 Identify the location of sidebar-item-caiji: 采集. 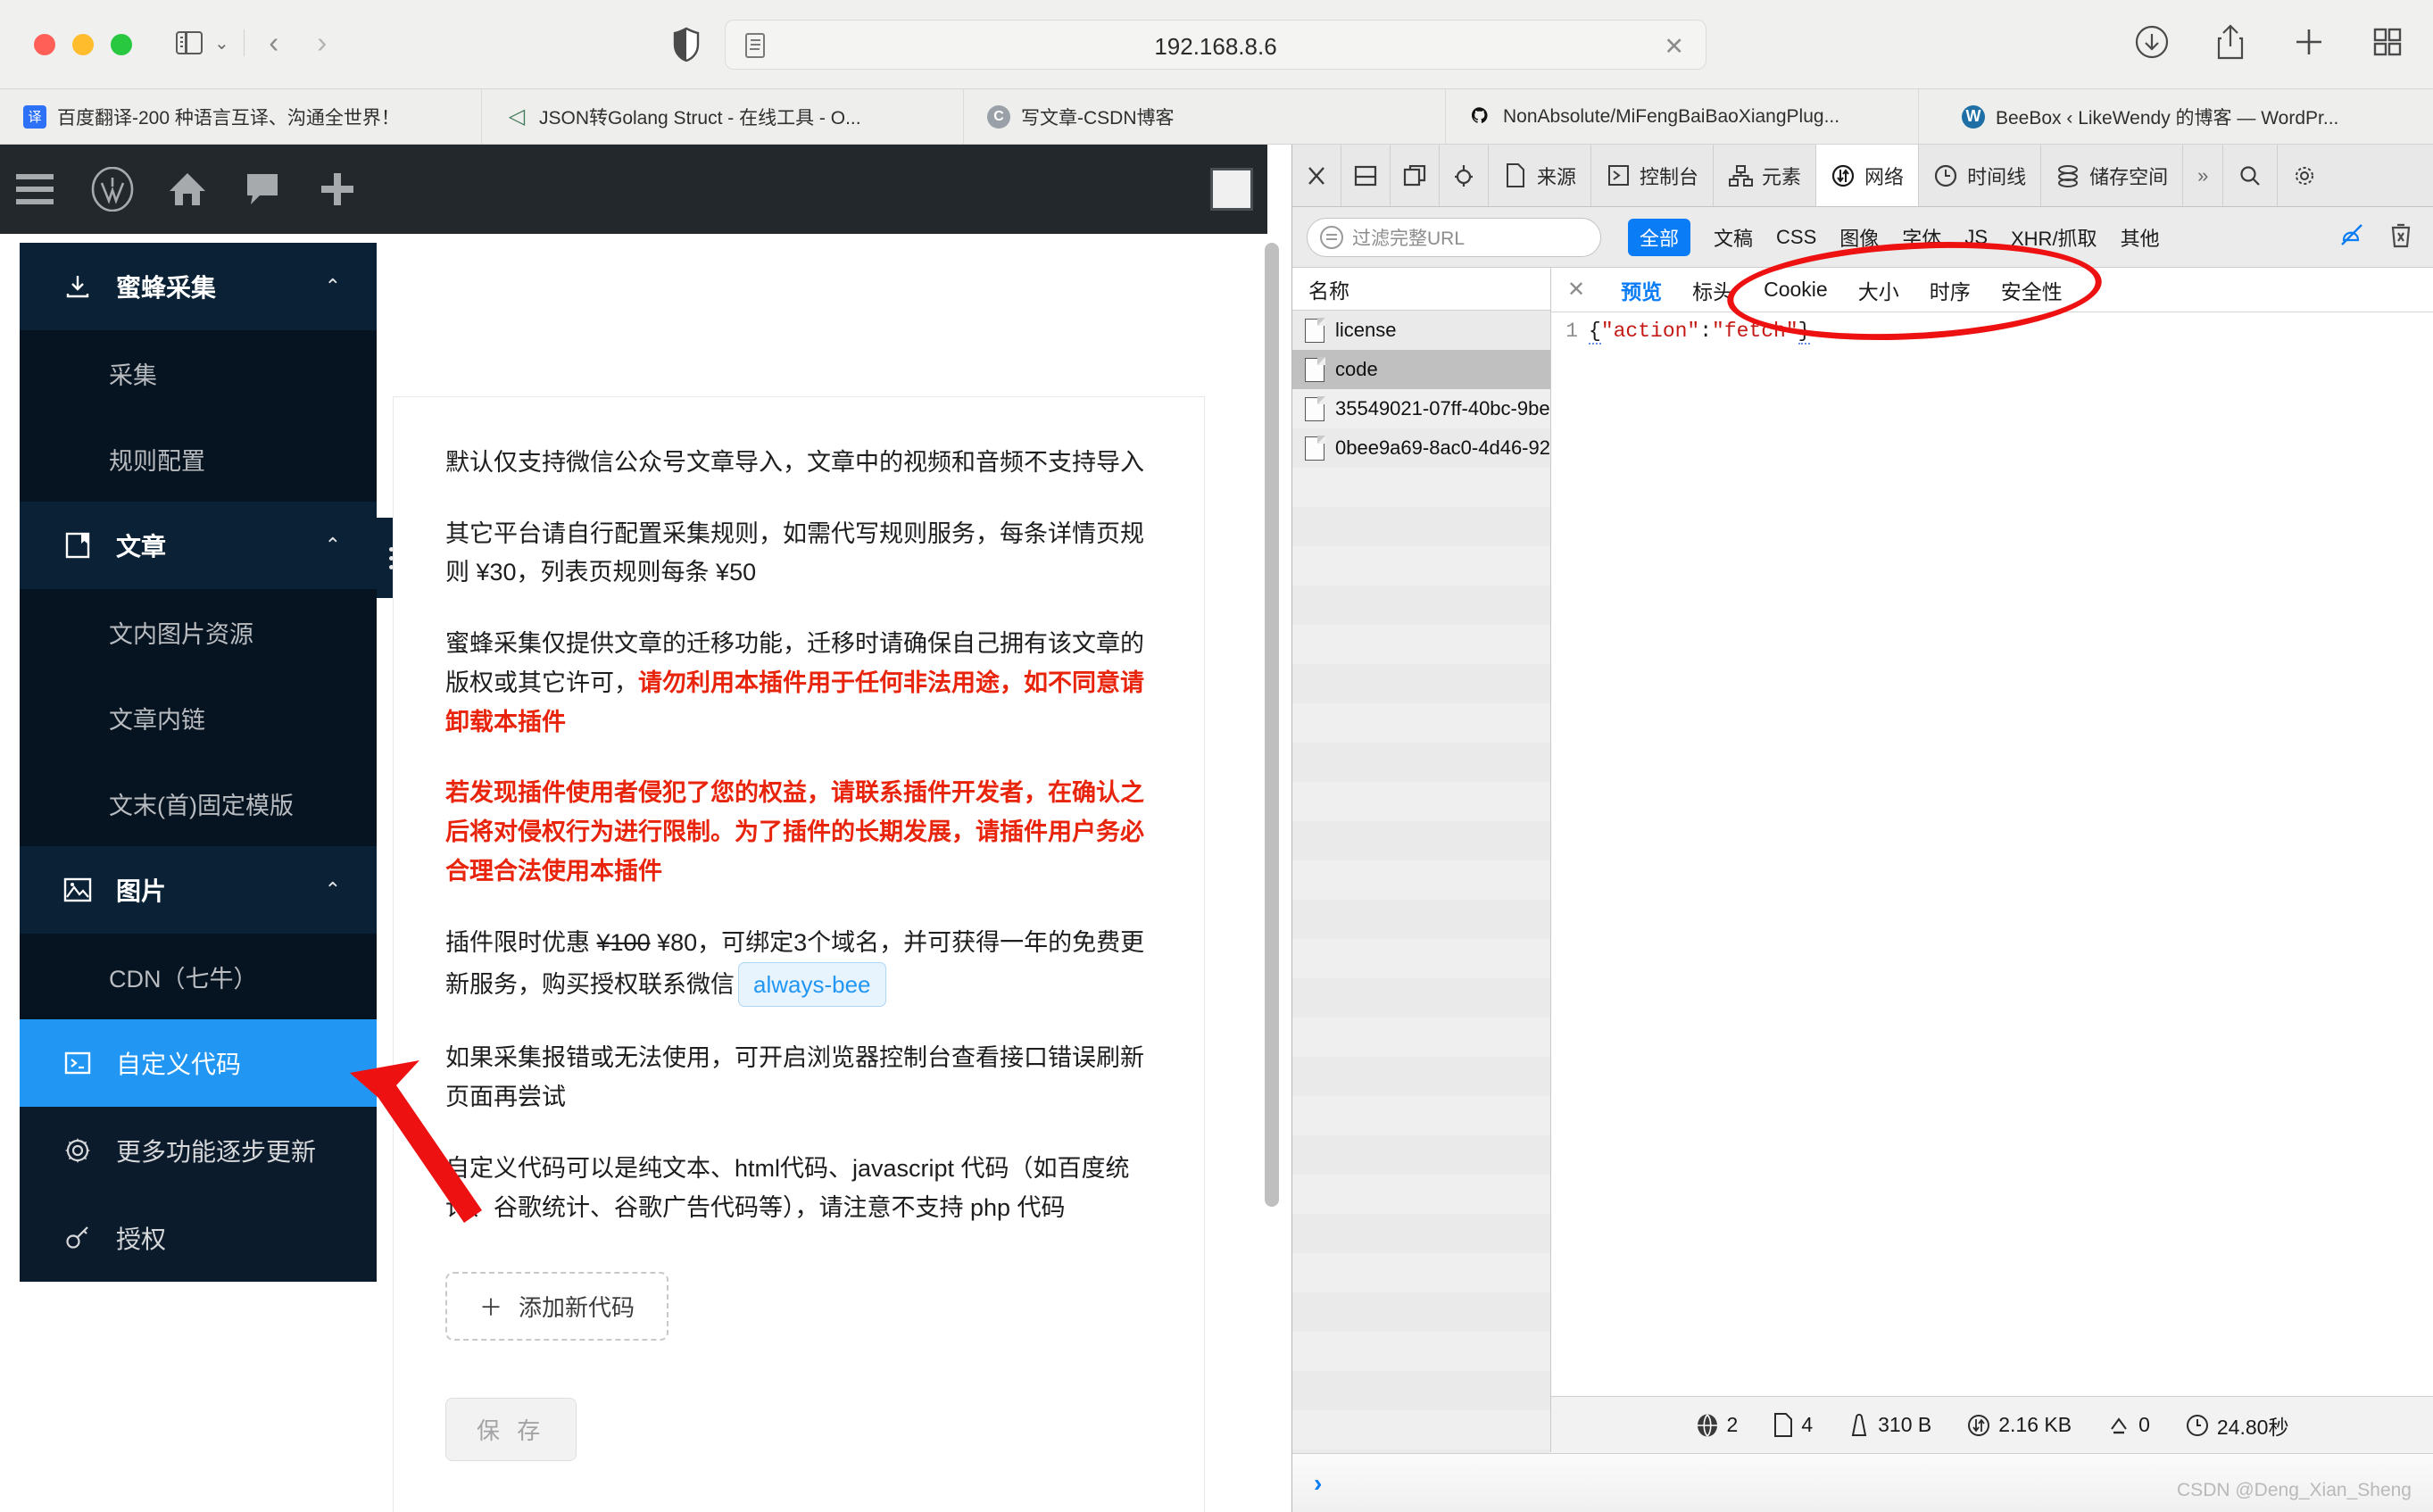
(198, 373).